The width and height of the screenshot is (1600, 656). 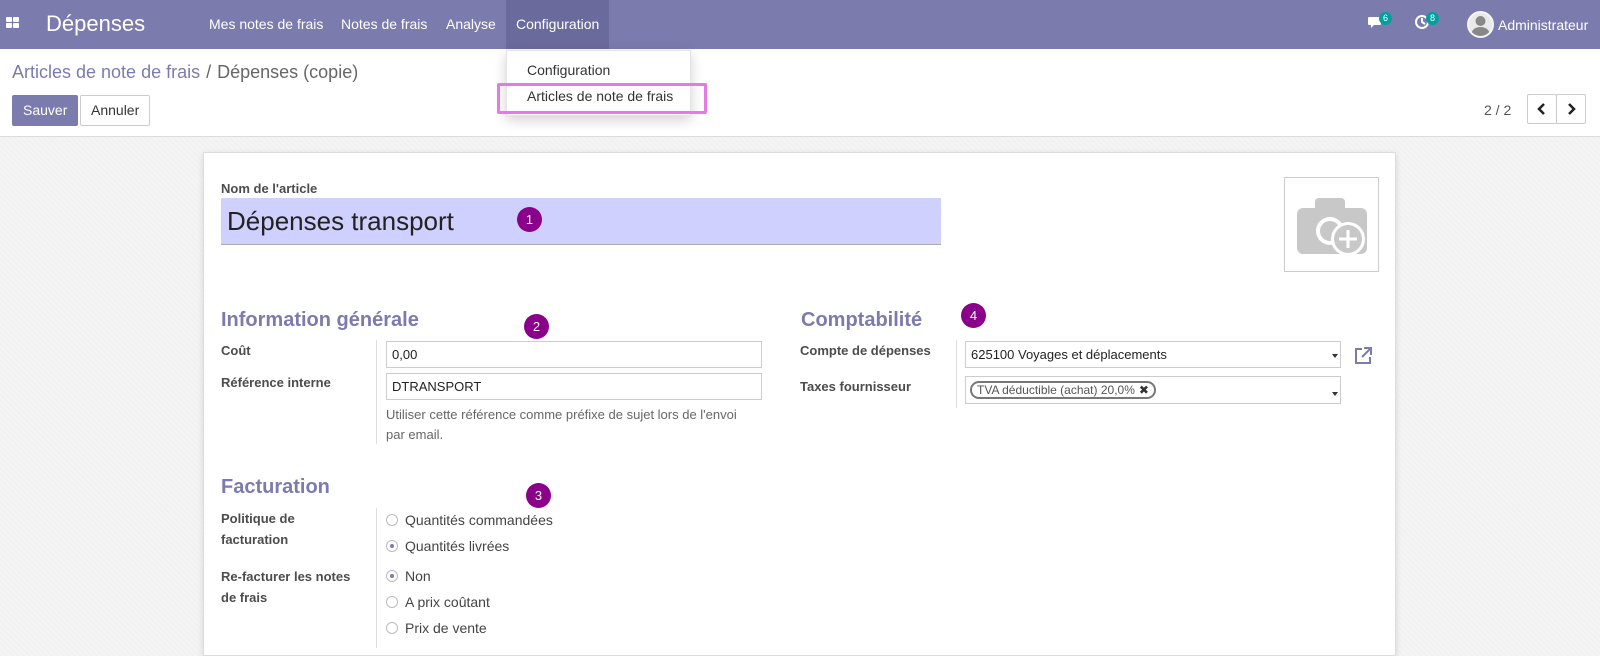 I want to click on save-button: Sauver, so click(x=45, y=110).